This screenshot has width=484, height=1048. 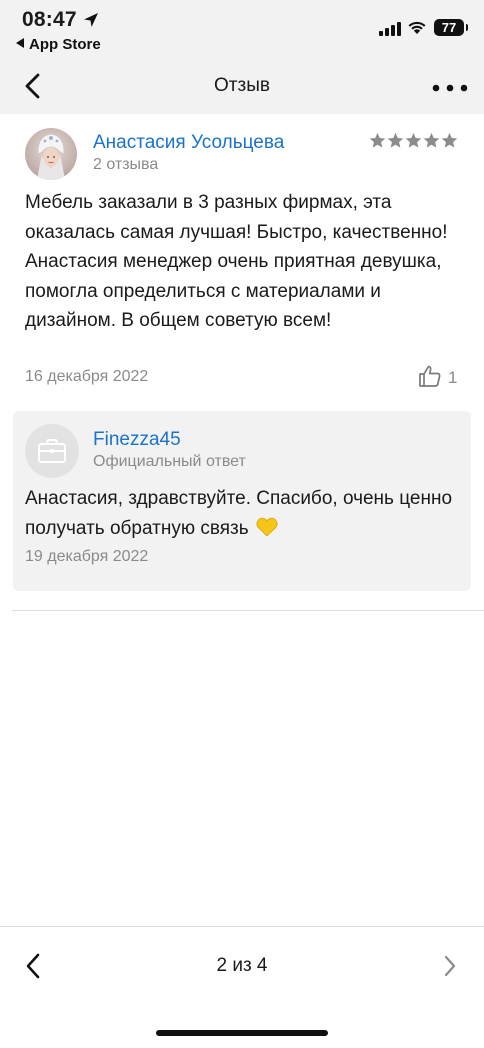 What do you see at coordinates (450, 88) in the screenshot?
I see `more-options-icon` at bounding box center [450, 88].